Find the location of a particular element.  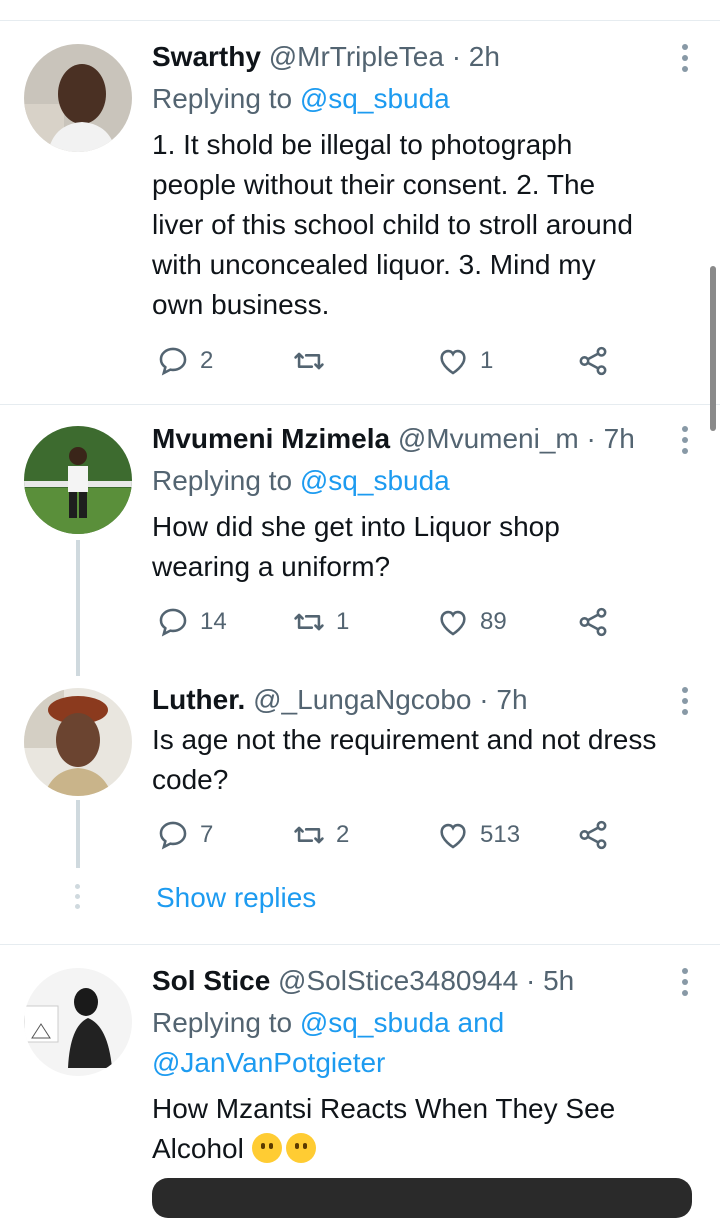

reply-button: 2 is located at coordinates (184, 361).